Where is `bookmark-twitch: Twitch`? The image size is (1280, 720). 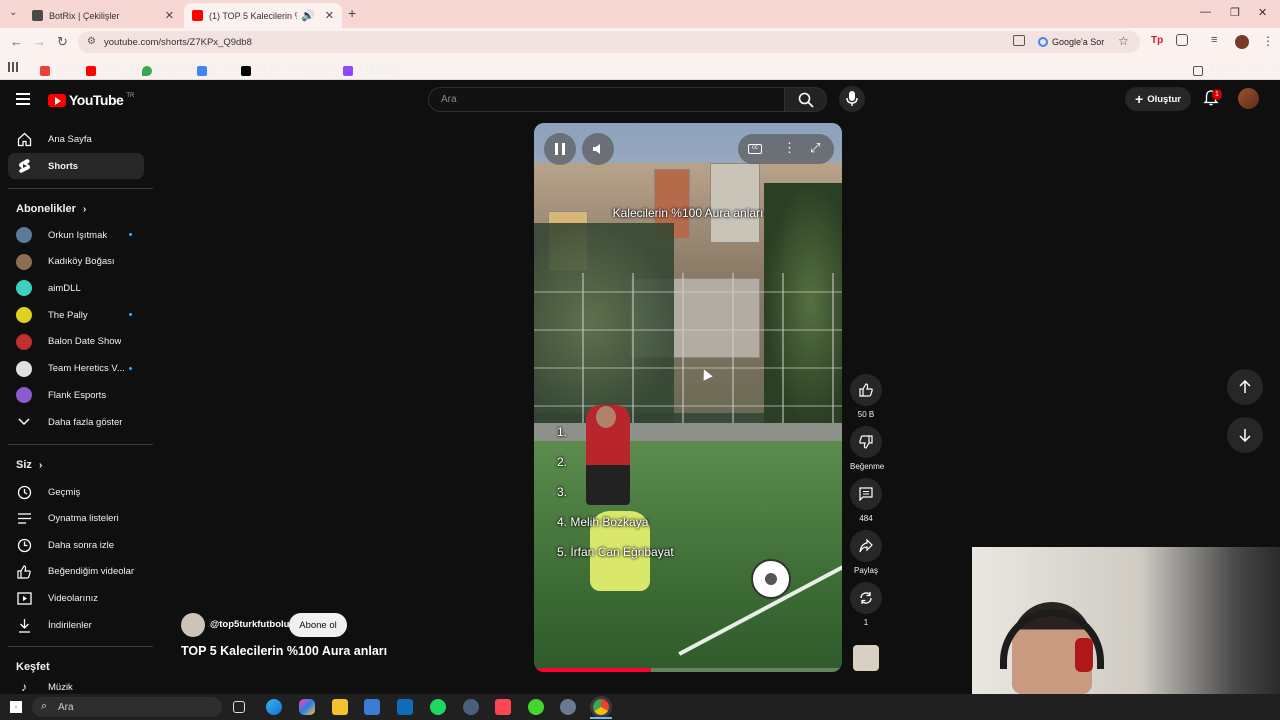 bookmark-twitch: Twitch is located at coordinates (372, 71).